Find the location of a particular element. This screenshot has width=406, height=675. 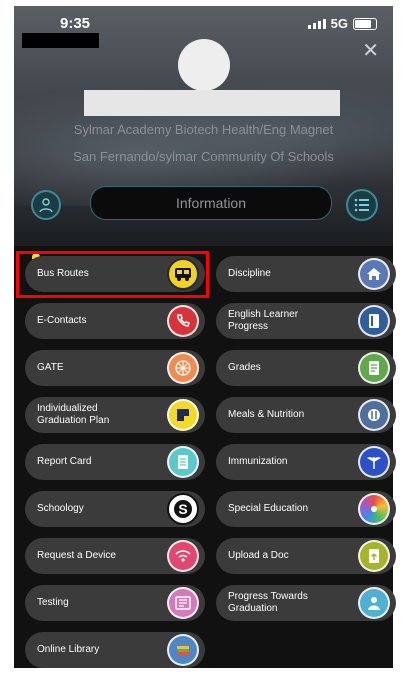

schoology-icon: S is located at coordinates (183, 509).